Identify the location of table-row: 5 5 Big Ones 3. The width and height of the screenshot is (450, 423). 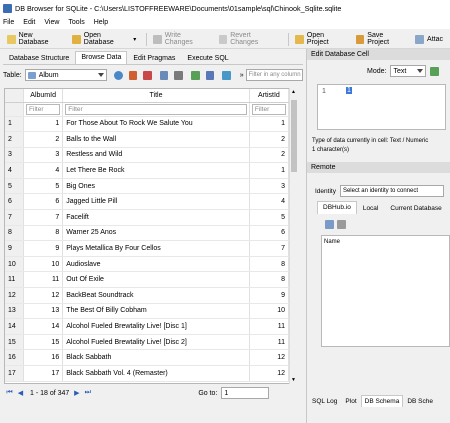
(147, 186).